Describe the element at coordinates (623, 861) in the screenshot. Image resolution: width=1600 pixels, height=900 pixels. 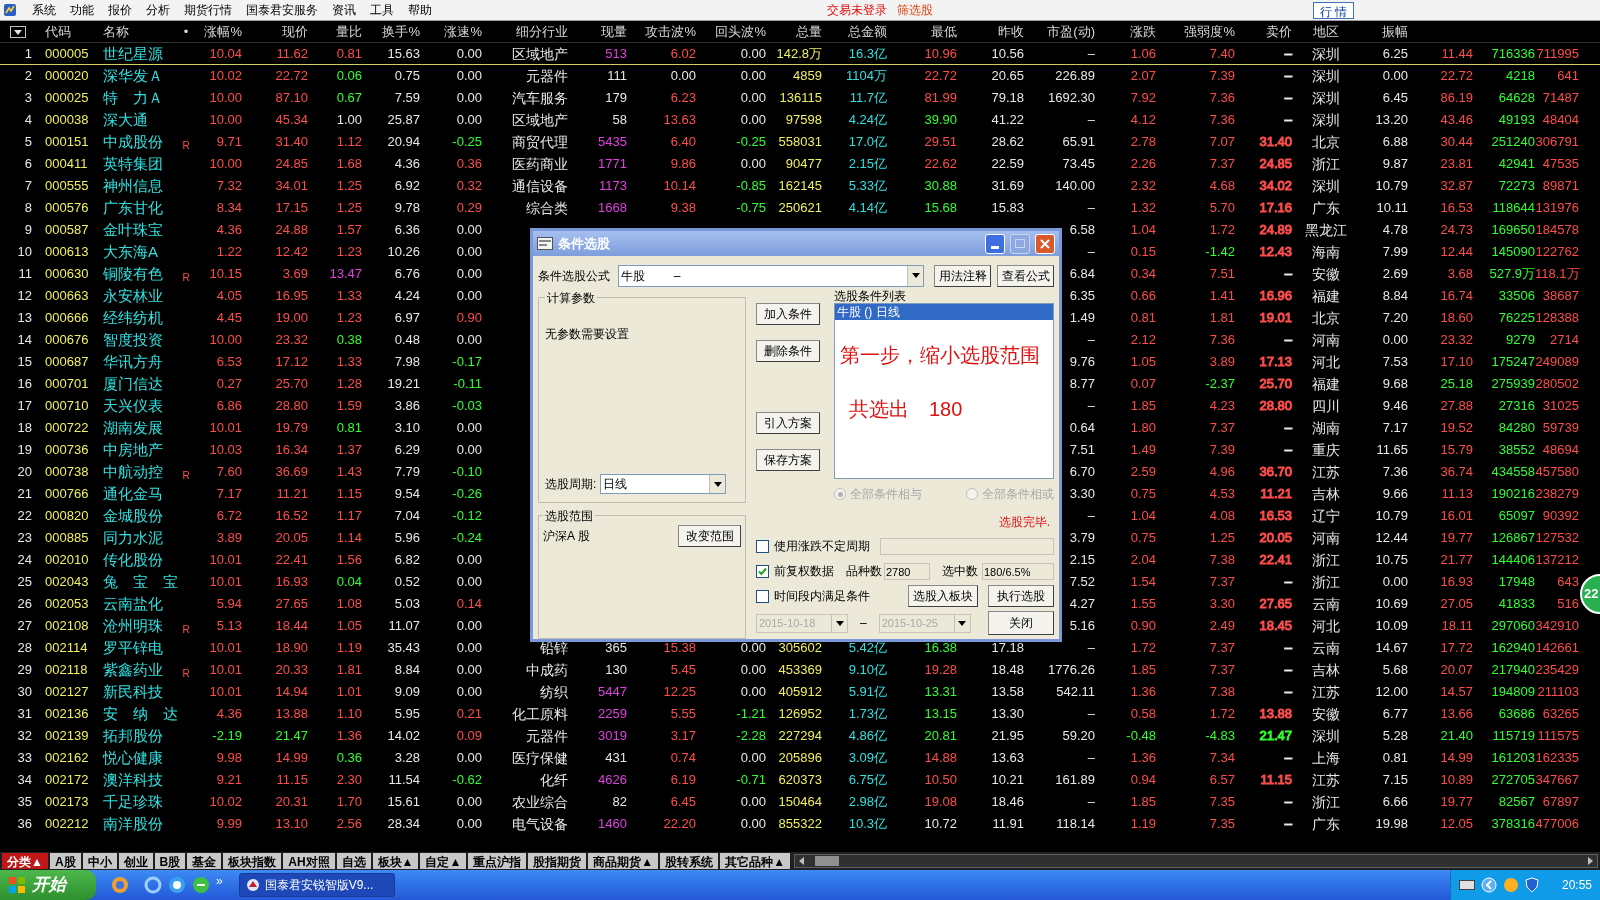
I see `market-tab: 商品期货▲` at that location.